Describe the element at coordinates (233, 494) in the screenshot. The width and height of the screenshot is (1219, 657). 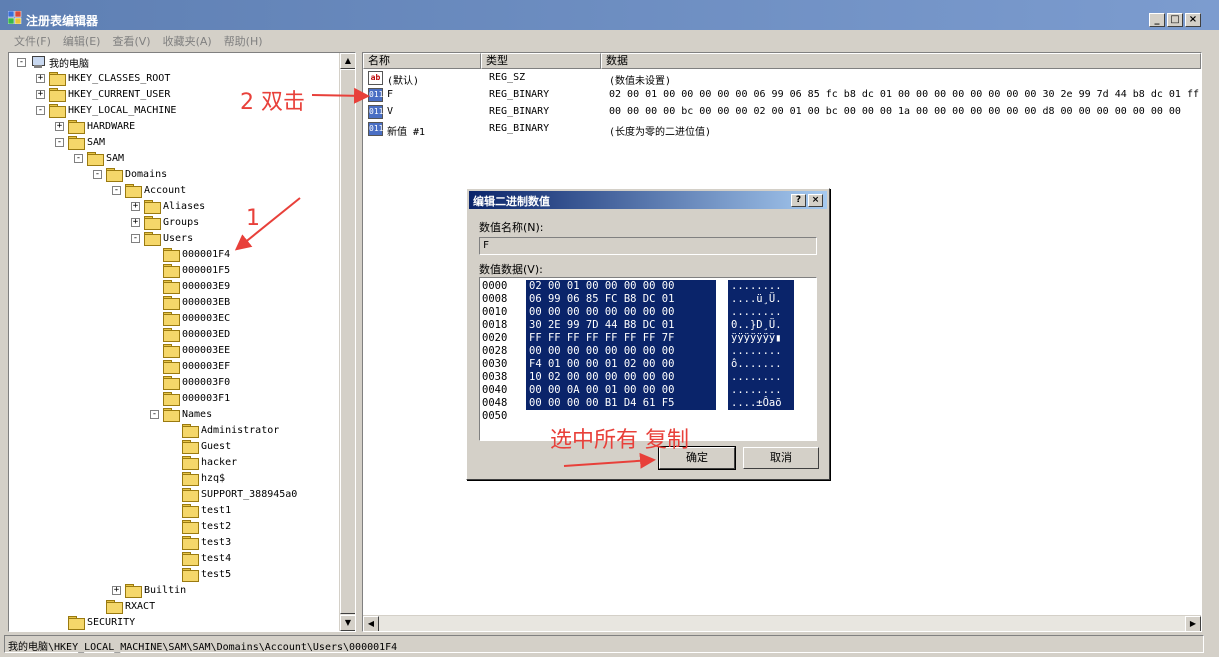
I see `tree-node: SUPPORT_388945a0` at that location.